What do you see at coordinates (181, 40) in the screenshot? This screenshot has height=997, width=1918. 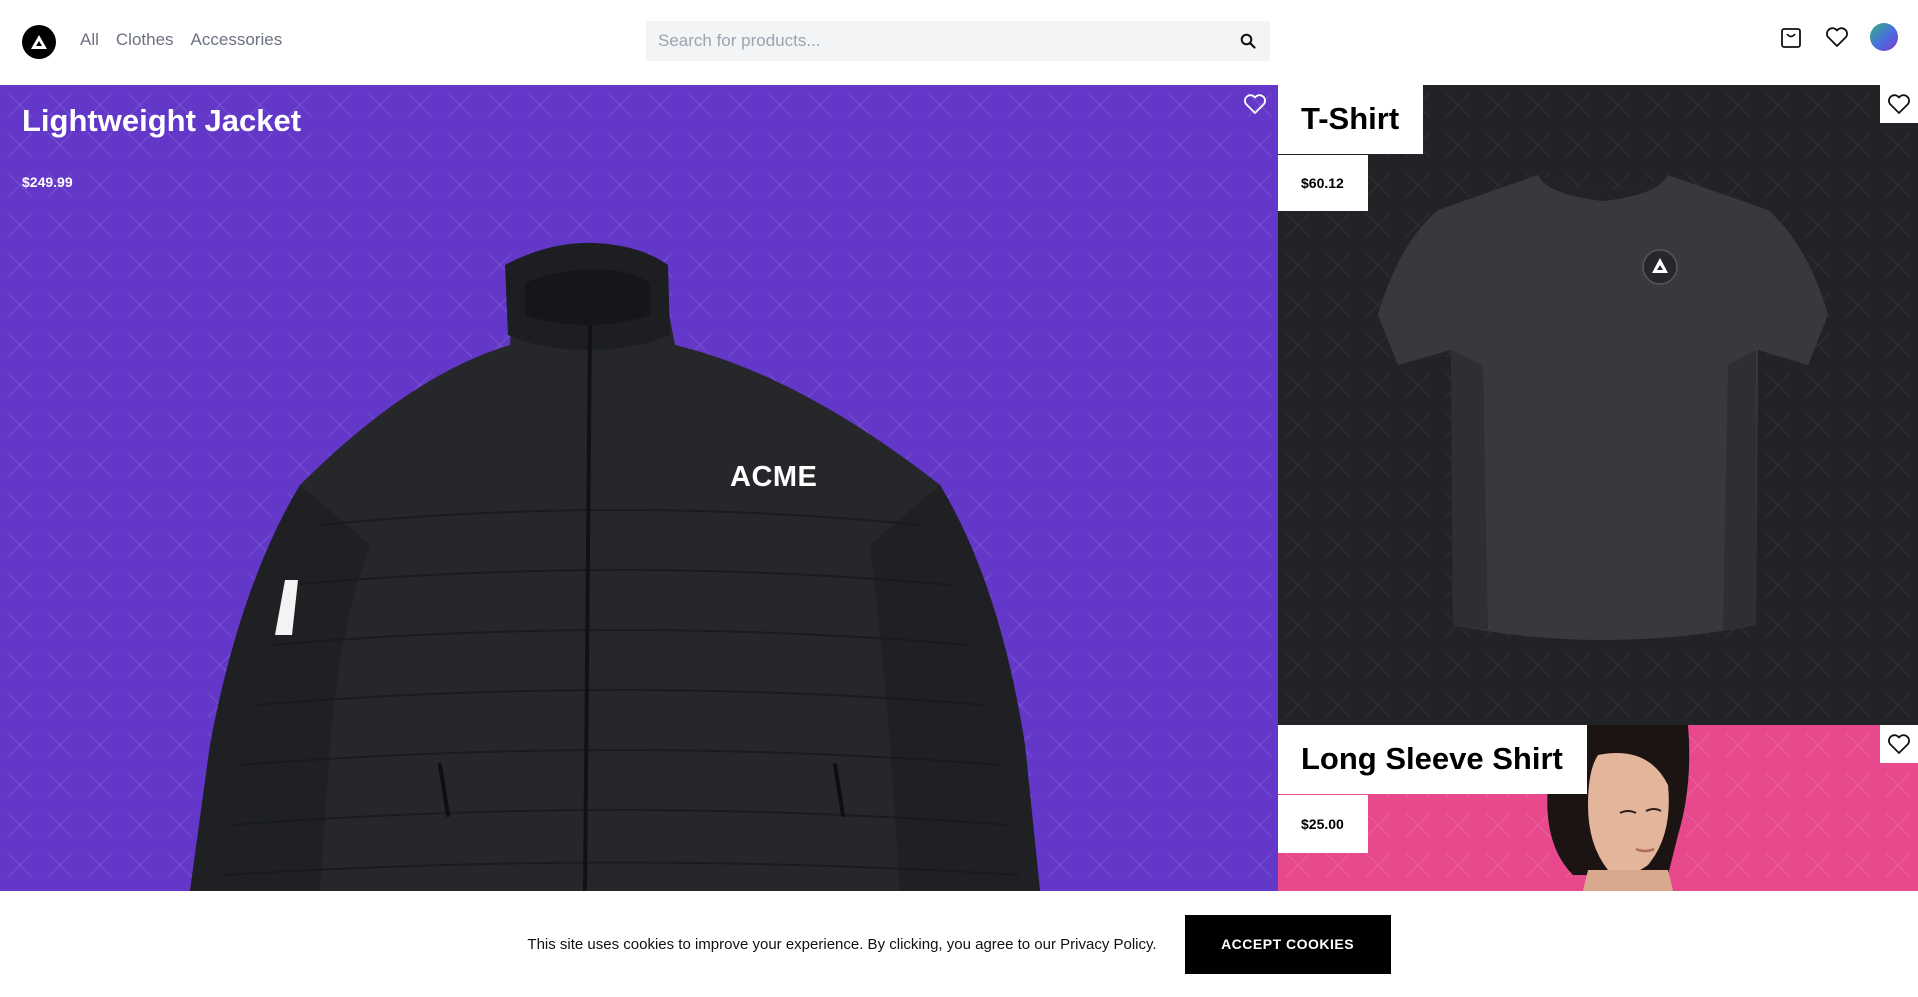 I see `main-nav: All Clothes Accessories` at bounding box center [181, 40].